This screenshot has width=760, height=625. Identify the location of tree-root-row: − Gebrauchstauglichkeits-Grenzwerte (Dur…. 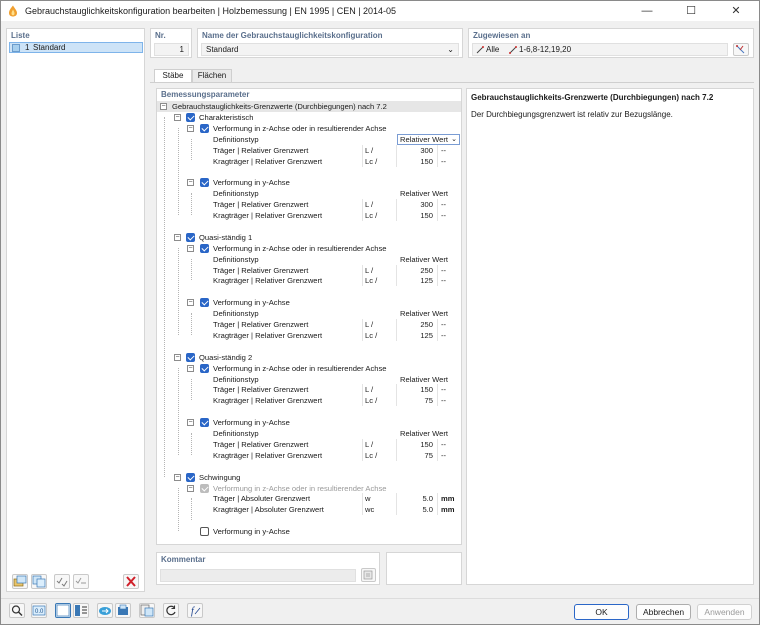
(309, 106).